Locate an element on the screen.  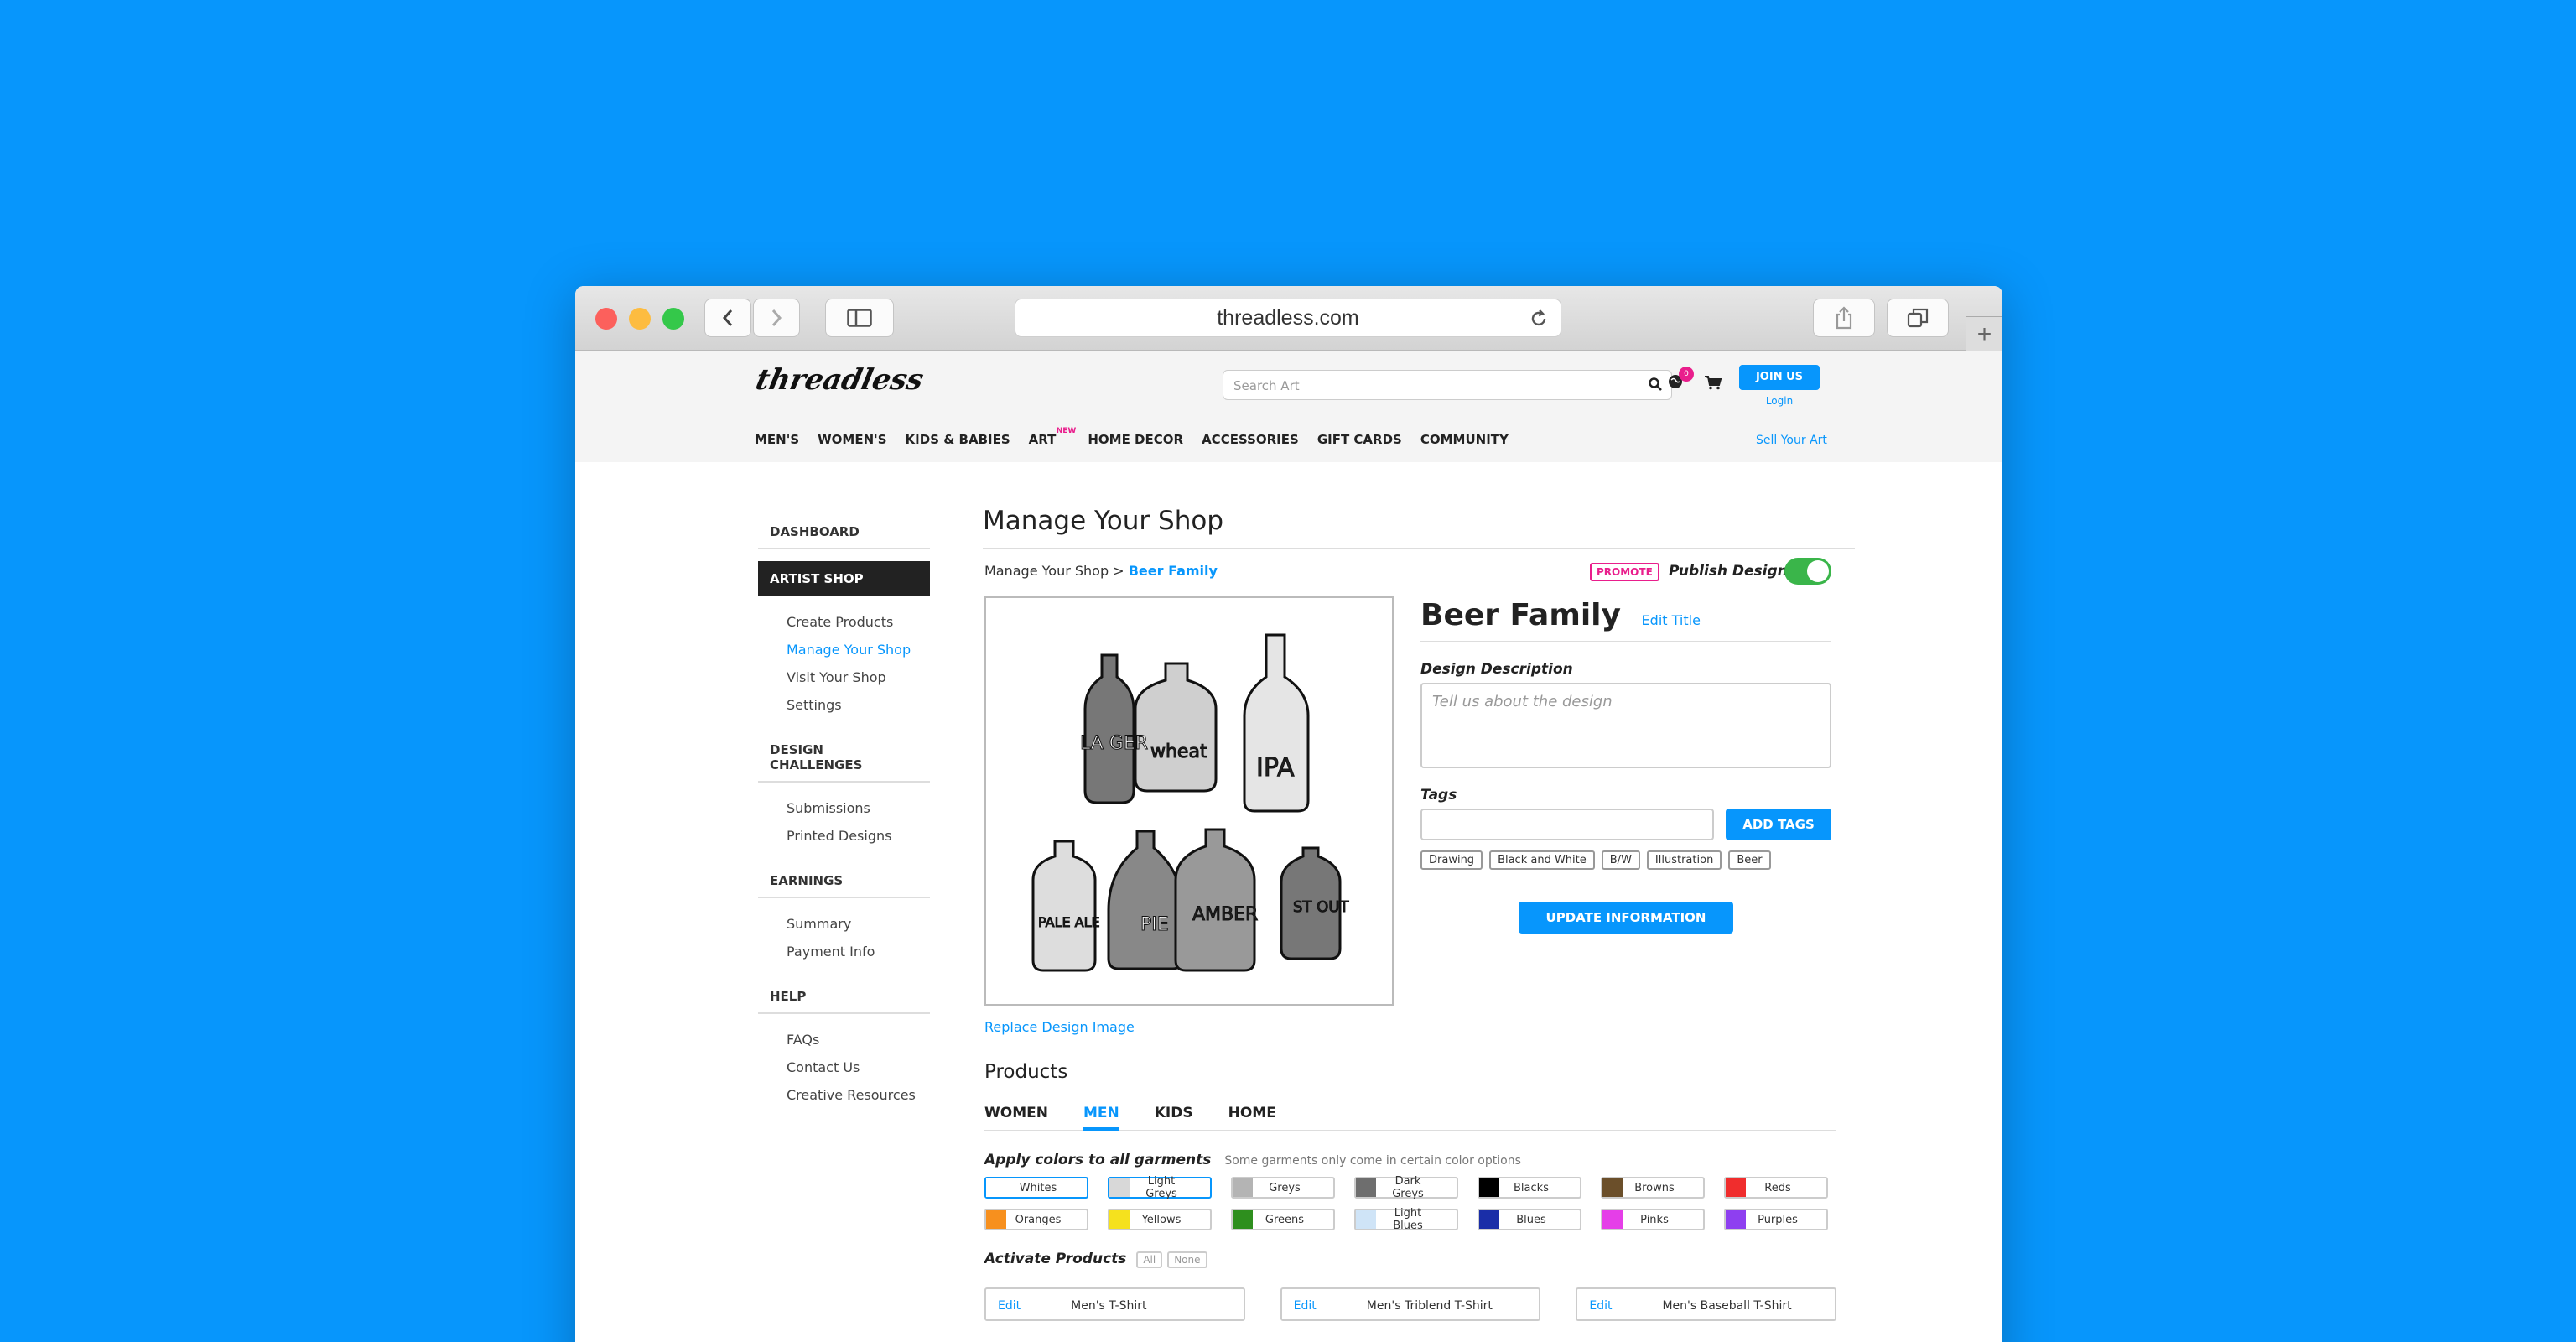
join-us-button: JOIN US is located at coordinates (1779, 377).